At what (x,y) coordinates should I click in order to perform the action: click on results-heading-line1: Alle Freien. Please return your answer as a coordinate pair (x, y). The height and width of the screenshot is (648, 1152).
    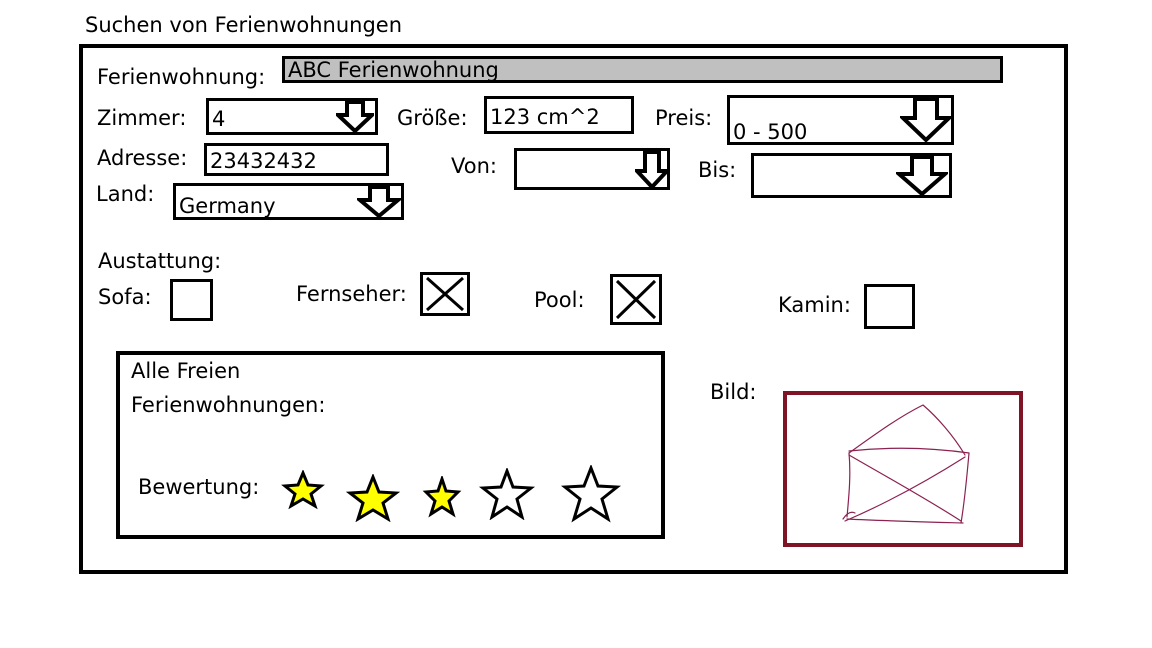
    Looking at the image, I should click on (186, 371).